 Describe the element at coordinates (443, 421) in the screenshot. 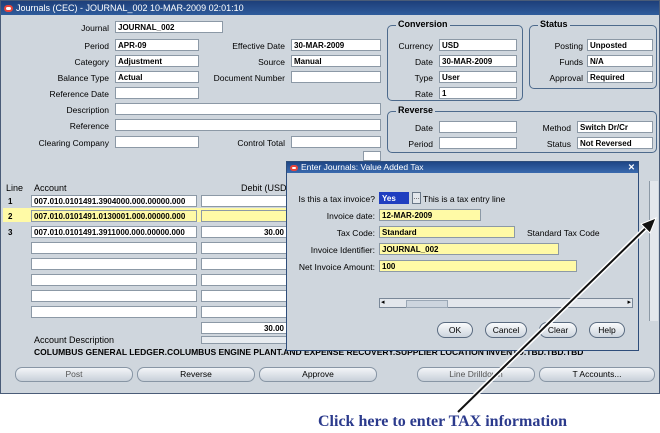

I see `callout-text: Click here to enter TAX information` at that location.